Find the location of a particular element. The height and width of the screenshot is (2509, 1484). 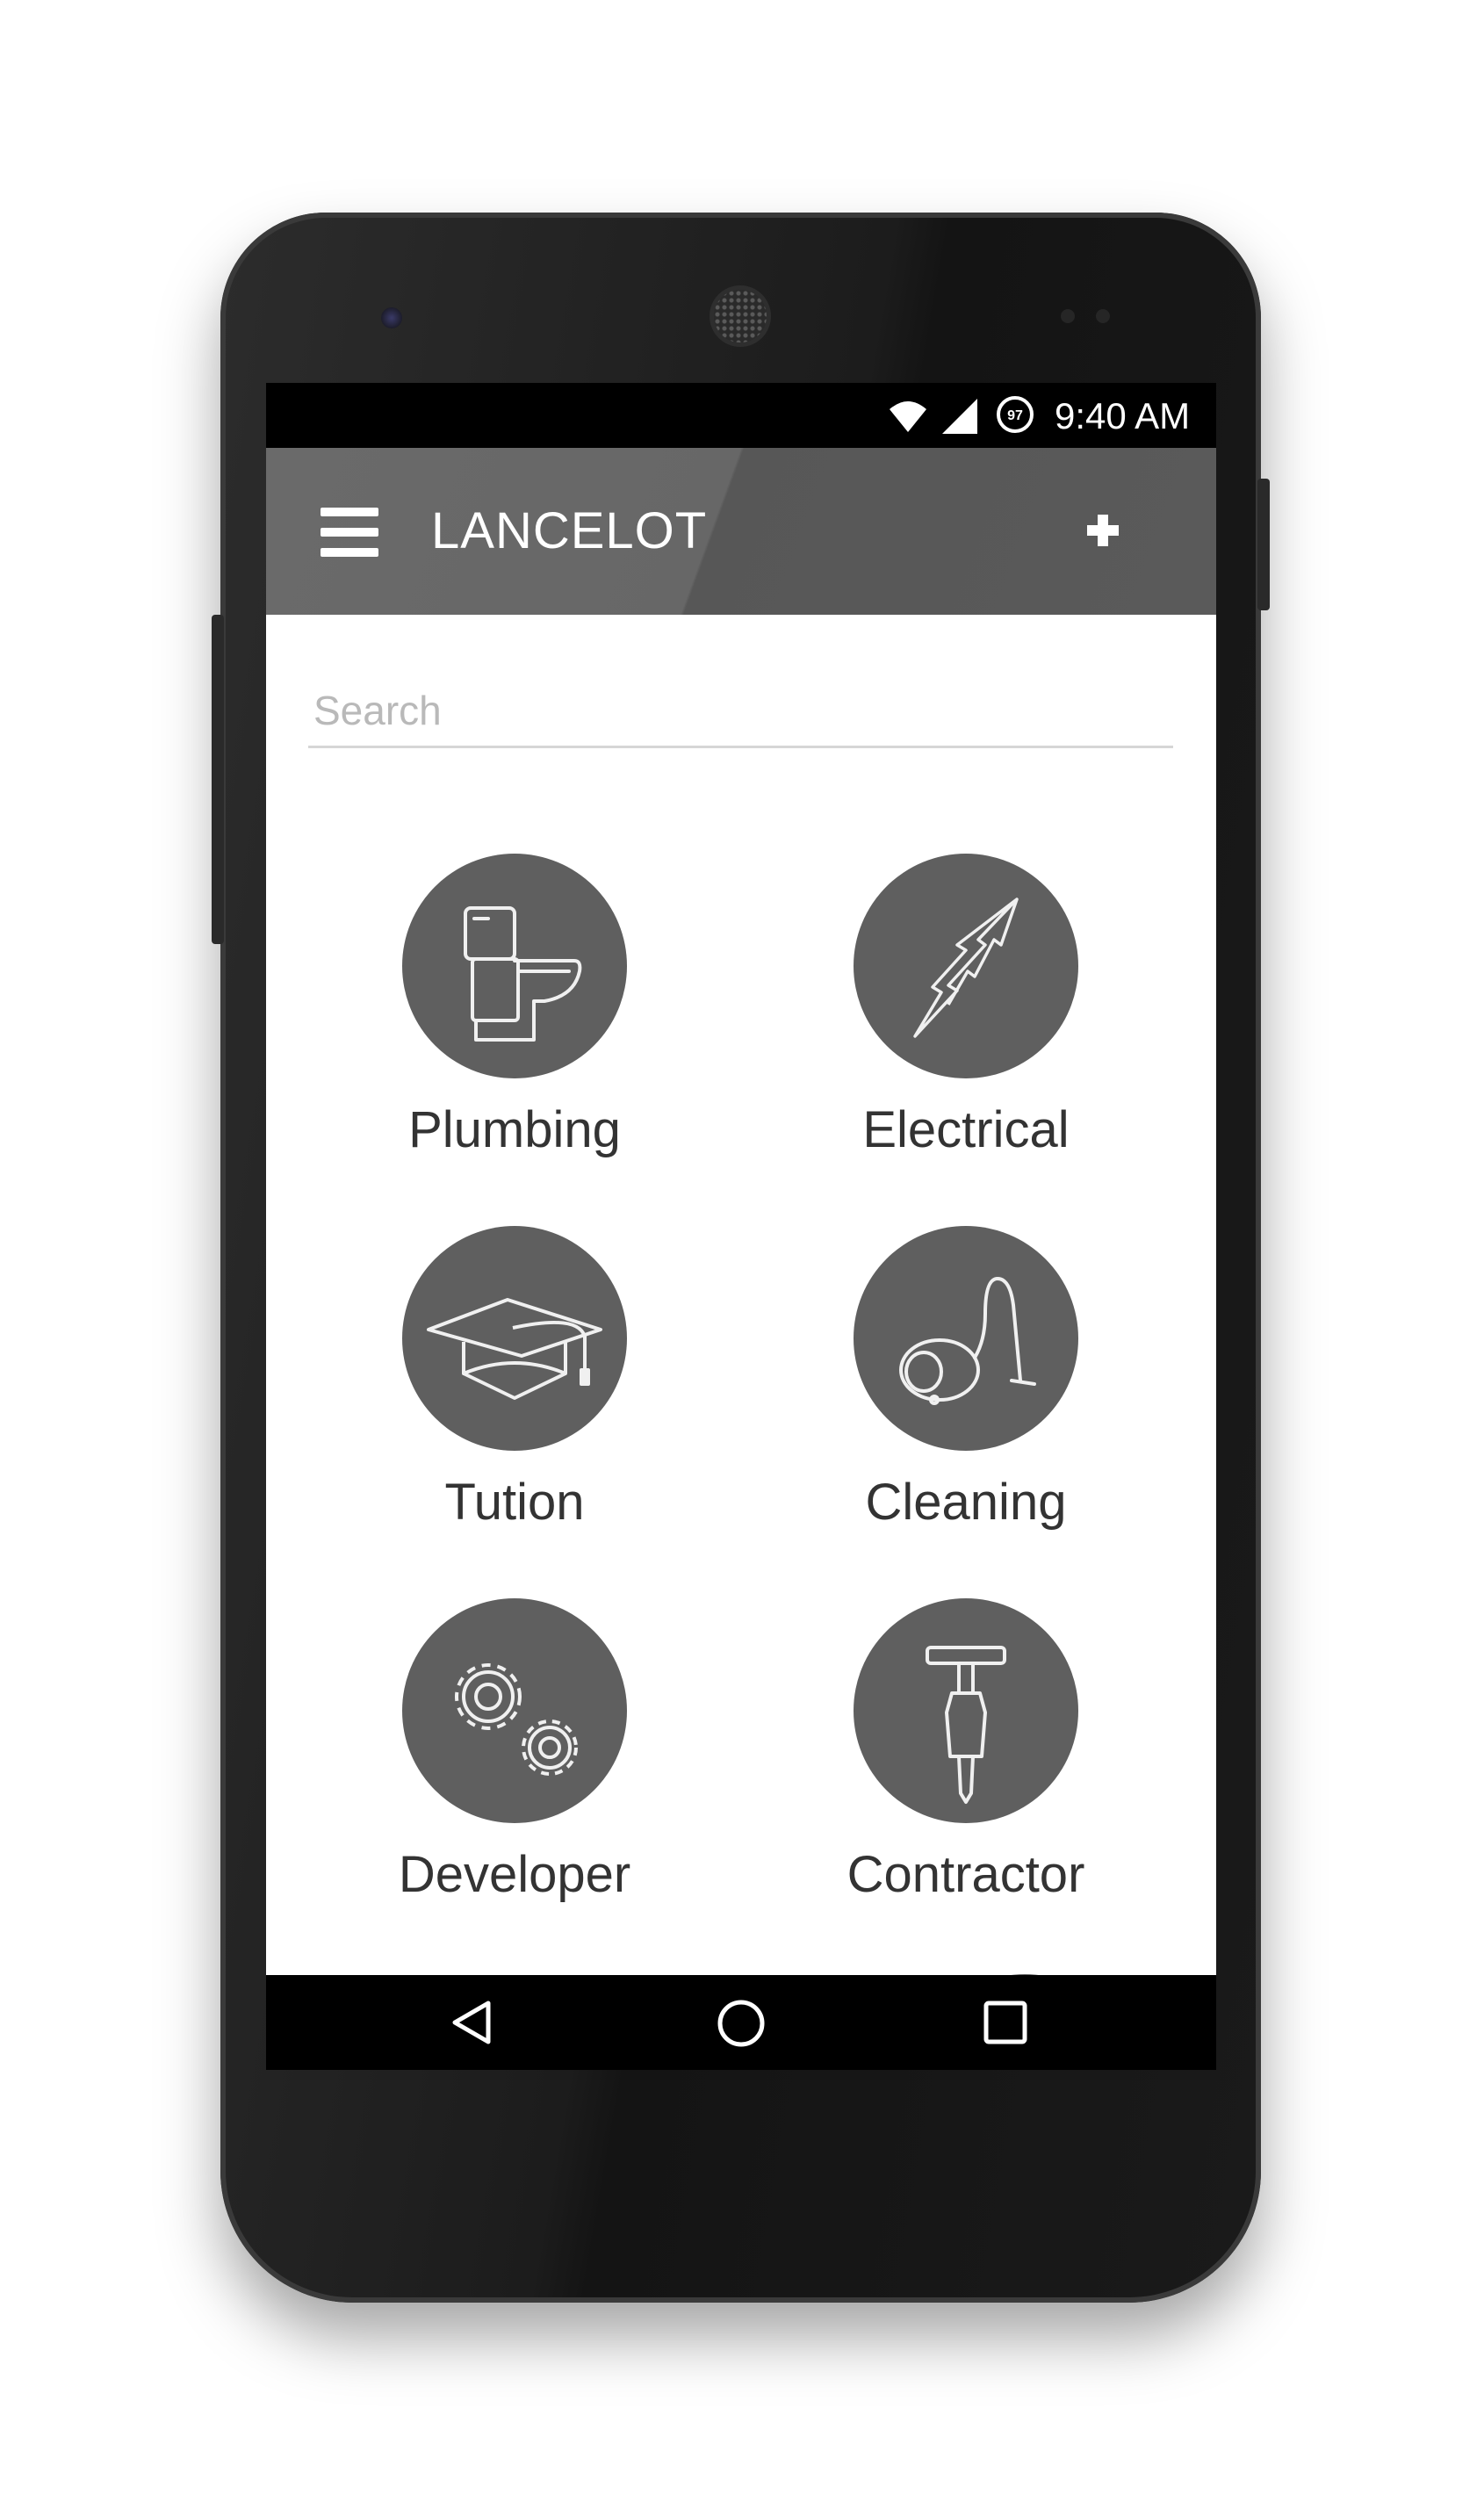

category-label: Developer is located at coordinates (514, 1874).